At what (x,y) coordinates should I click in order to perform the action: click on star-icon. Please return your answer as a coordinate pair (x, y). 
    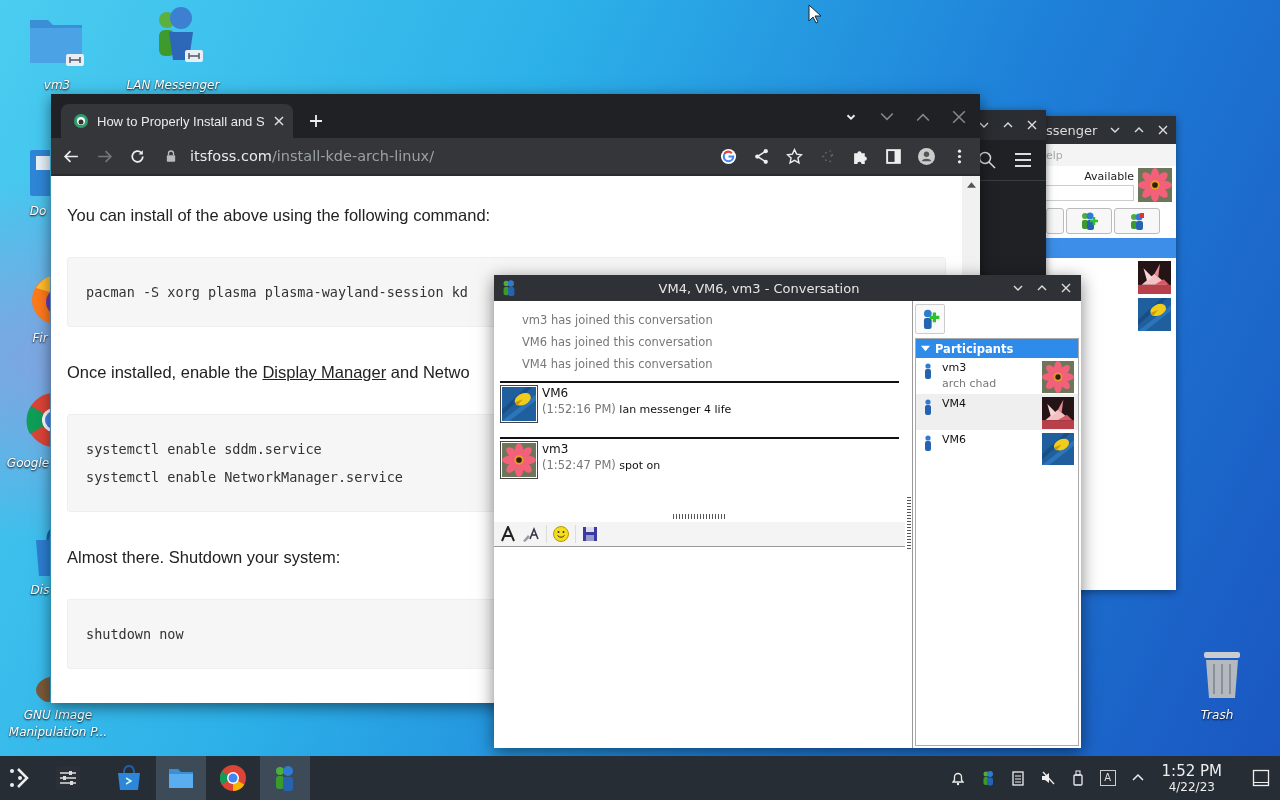
    Looking at the image, I should click on (794, 156).